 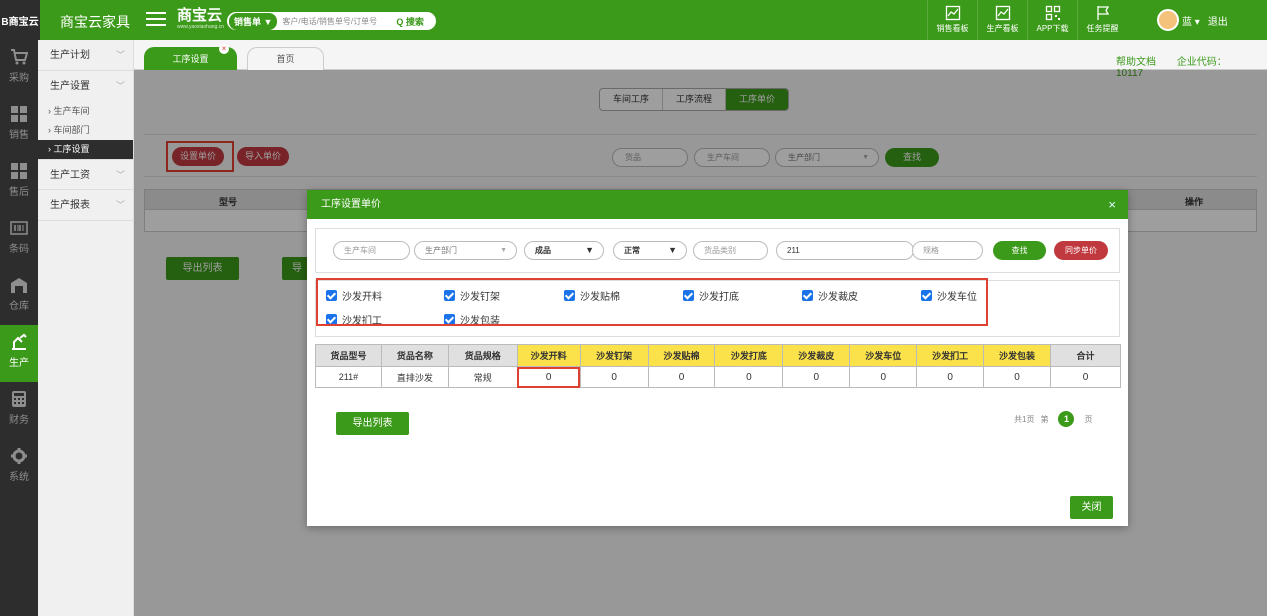 I want to click on price-input-leather-cutting: 0, so click(x=816, y=377).